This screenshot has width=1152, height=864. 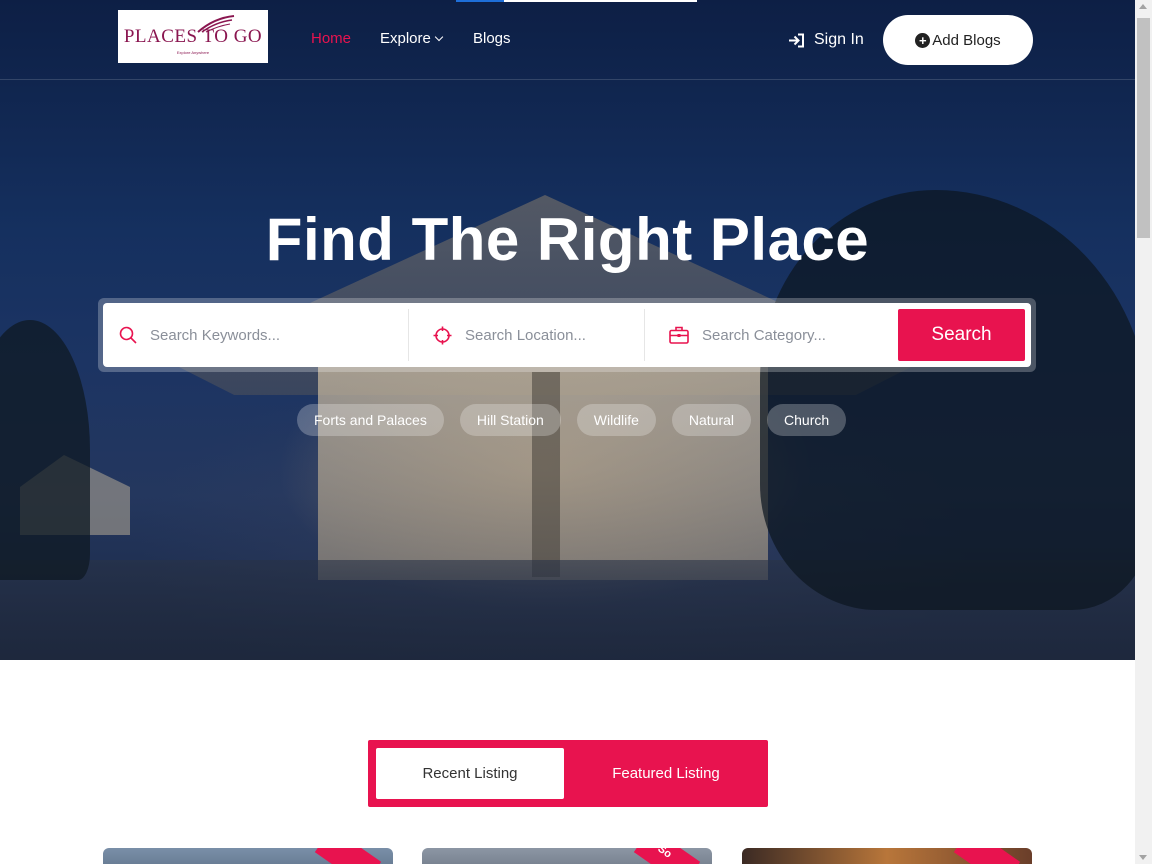 What do you see at coordinates (679, 335) in the screenshot?
I see `briefcase-icon` at bounding box center [679, 335].